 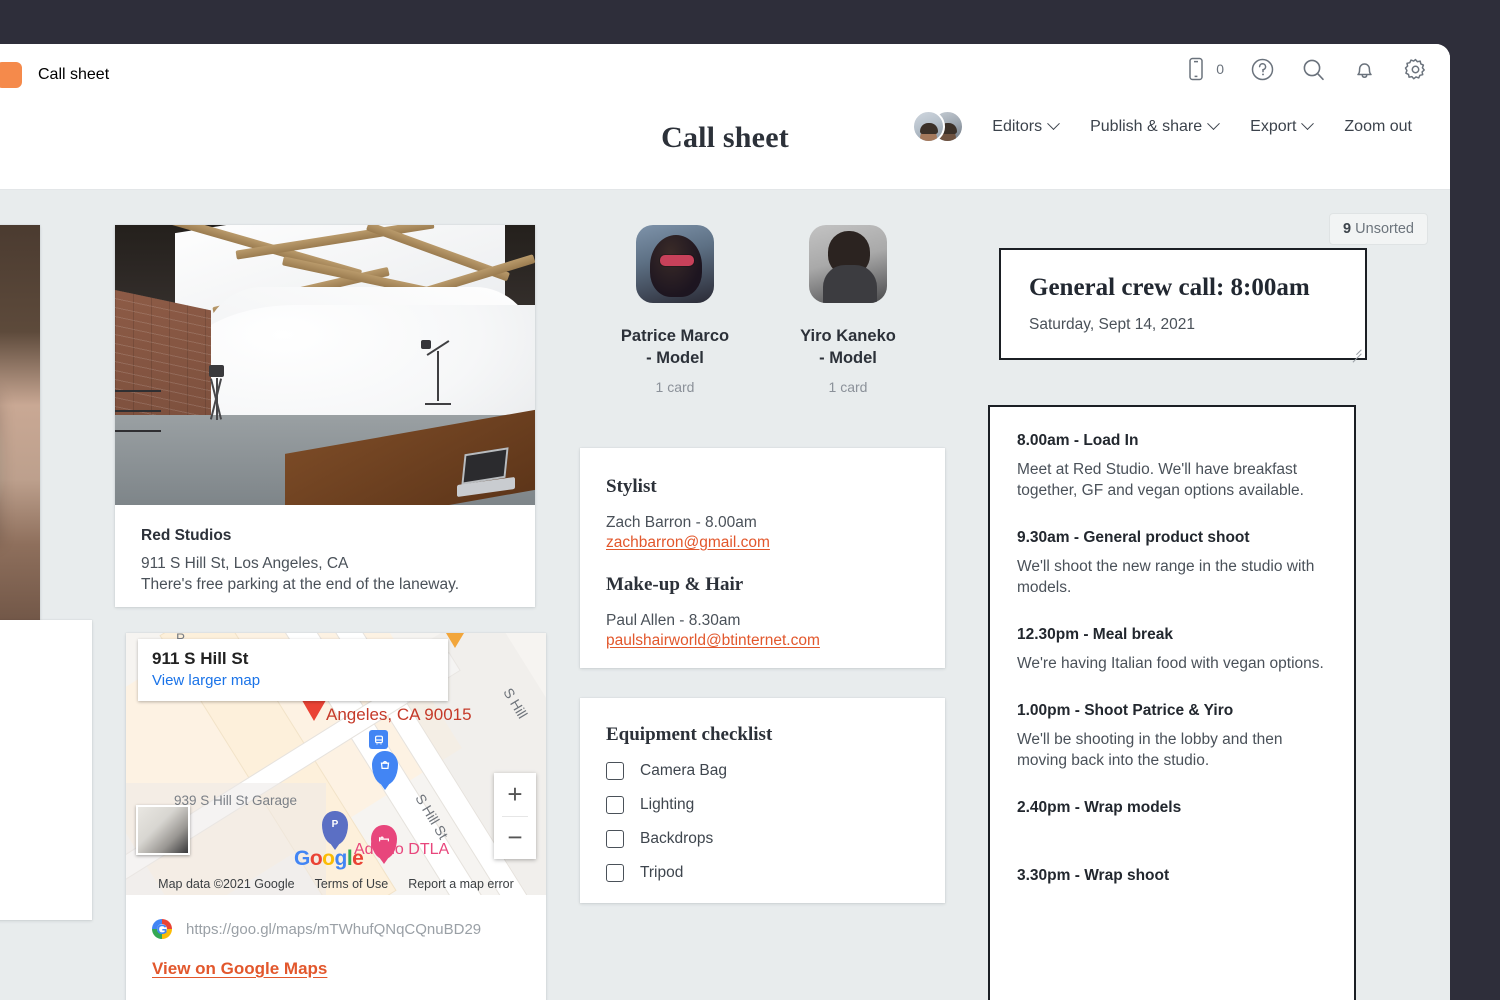 I want to click on card-partial-text: of ng that ll be els at, so click(x=46, y=770).